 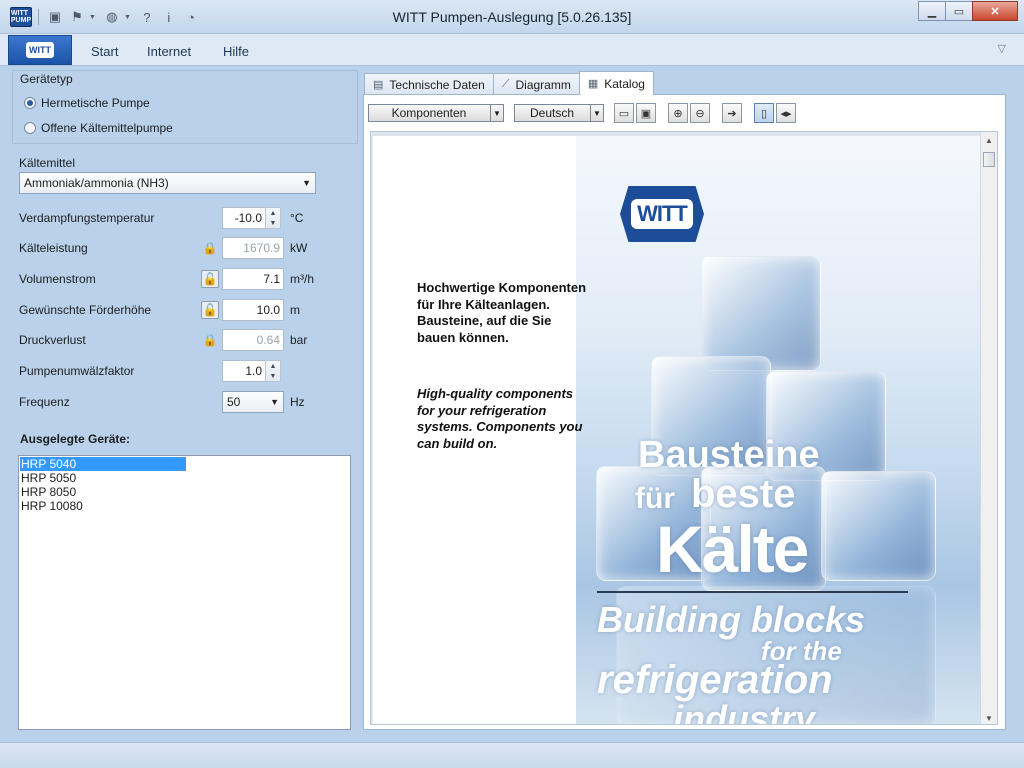 What do you see at coordinates (505, 84) in the screenshot?
I see `chart-icon: ⟋` at bounding box center [505, 84].